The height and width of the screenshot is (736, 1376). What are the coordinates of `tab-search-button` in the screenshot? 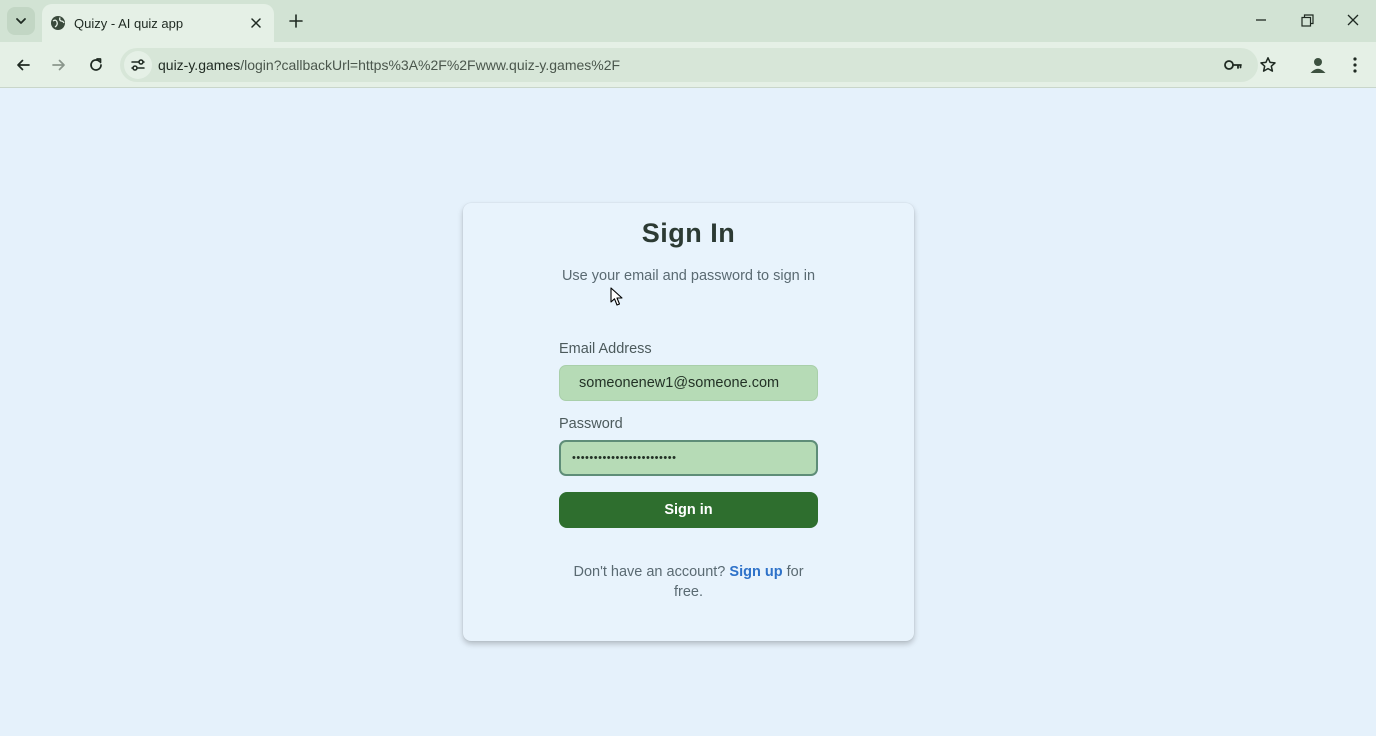 It's located at (21, 21).